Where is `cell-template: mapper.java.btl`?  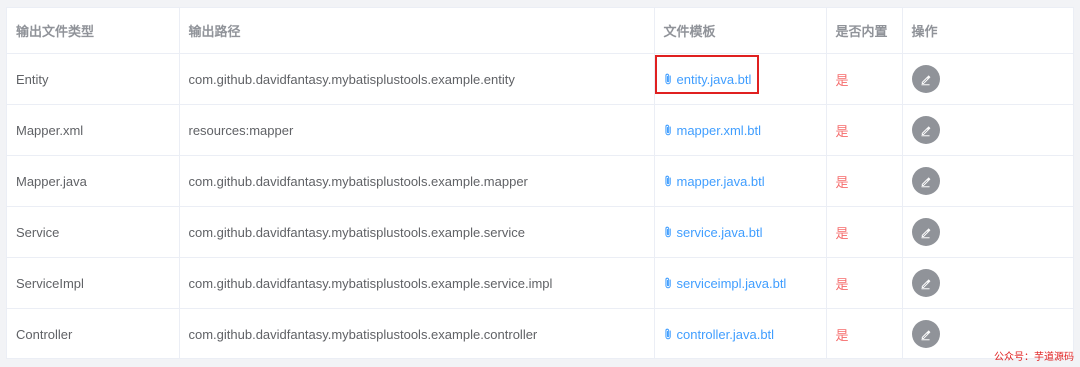 cell-template: mapper.java.btl is located at coordinates (740, 181).